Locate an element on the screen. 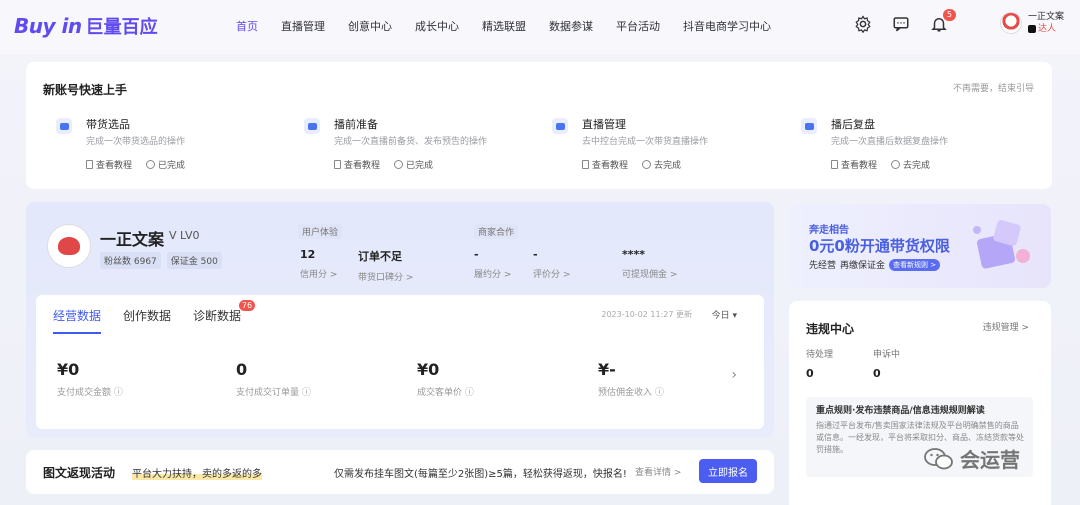 This screenshot has width=1080, height=505. activity-subtitle: 平台大力扶持，卖的多返的多 is located at coordinates (197, 472).